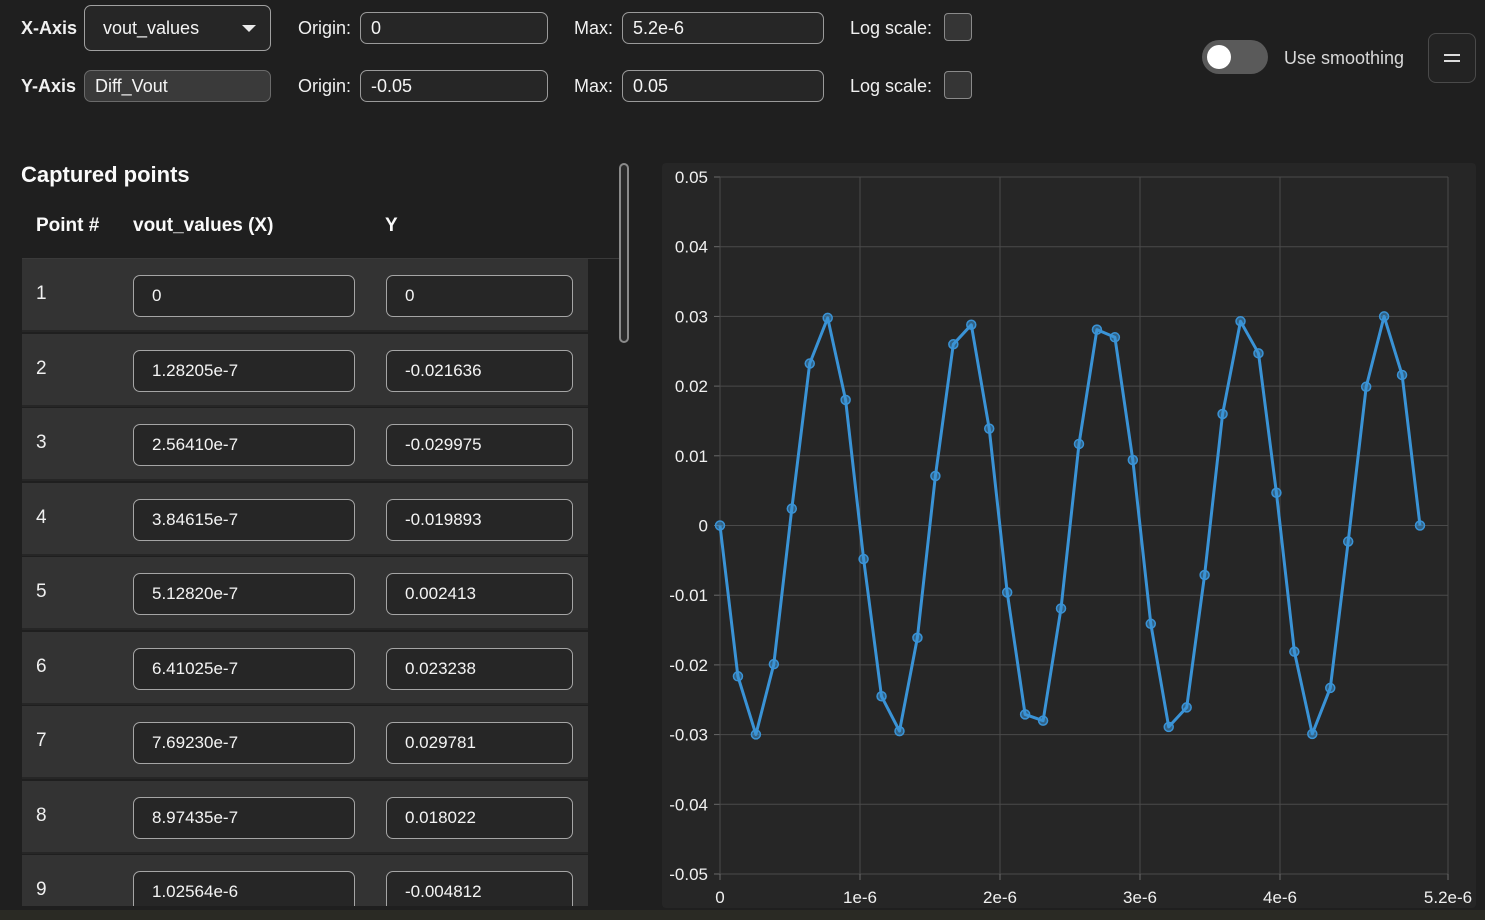  What do you see at coordinates (688, 735) in the screenshot?
I see `y-tick-label: -0.03` at bounding box center [688, 735].